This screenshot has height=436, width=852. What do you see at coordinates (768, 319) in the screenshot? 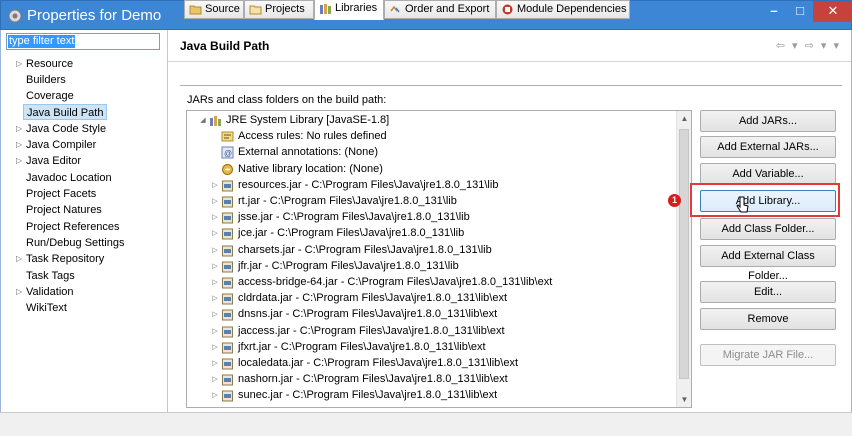
I see `remove-button: Remove` at bounding box center [768, 319].